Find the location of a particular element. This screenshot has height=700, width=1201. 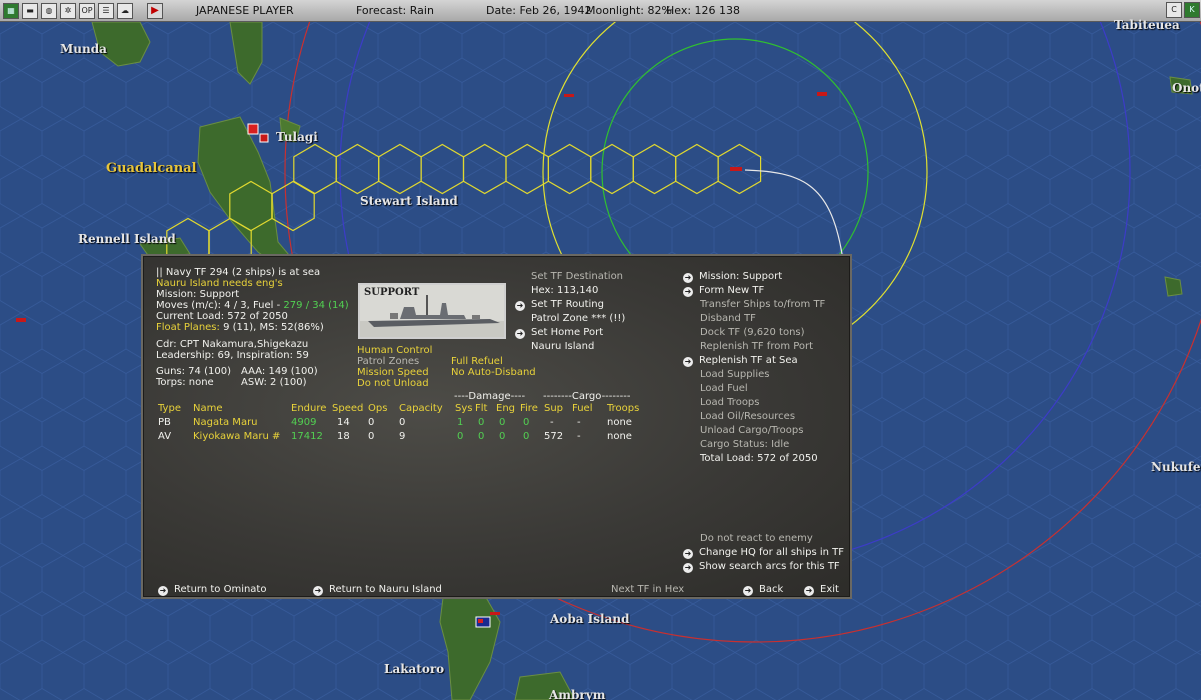

home-port-name: Nauru Island is located at coordinates (563, 346).